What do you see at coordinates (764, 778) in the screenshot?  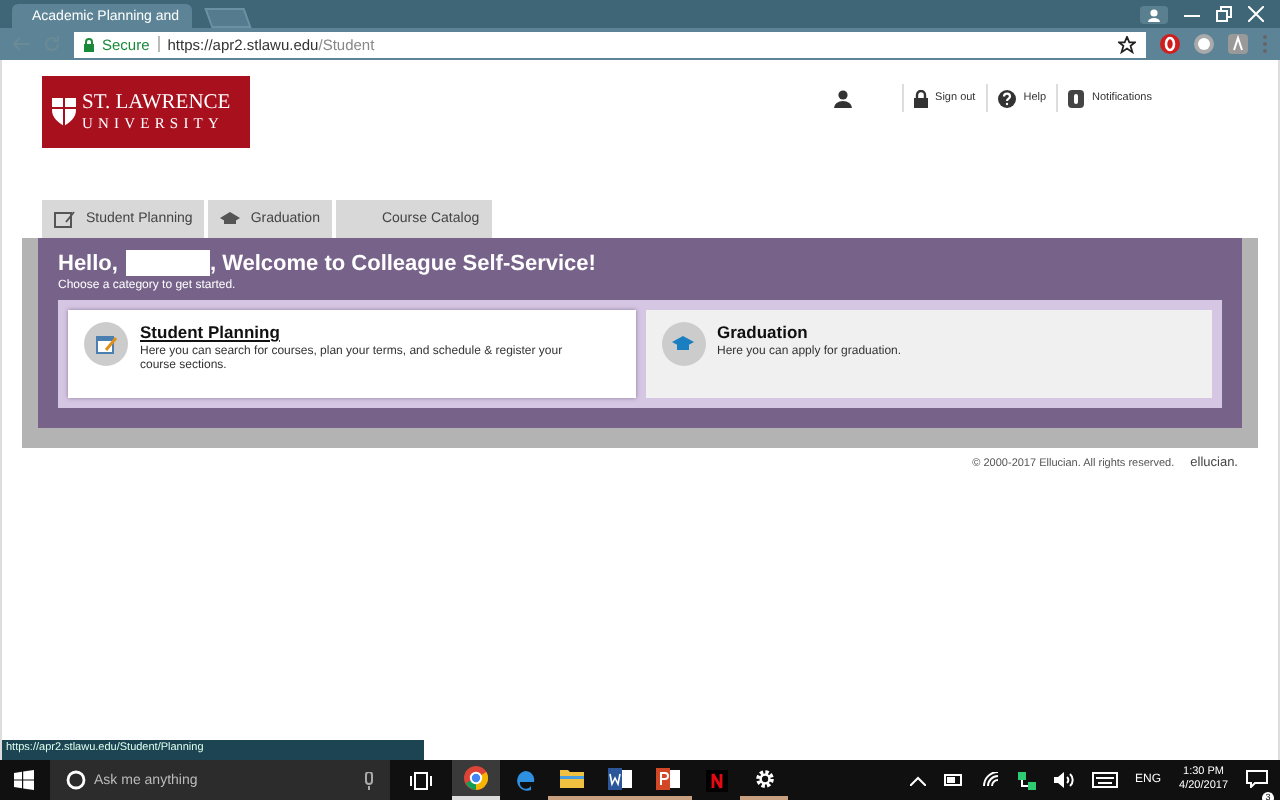 I see `settings-icon` at bounding box center [764, 778].